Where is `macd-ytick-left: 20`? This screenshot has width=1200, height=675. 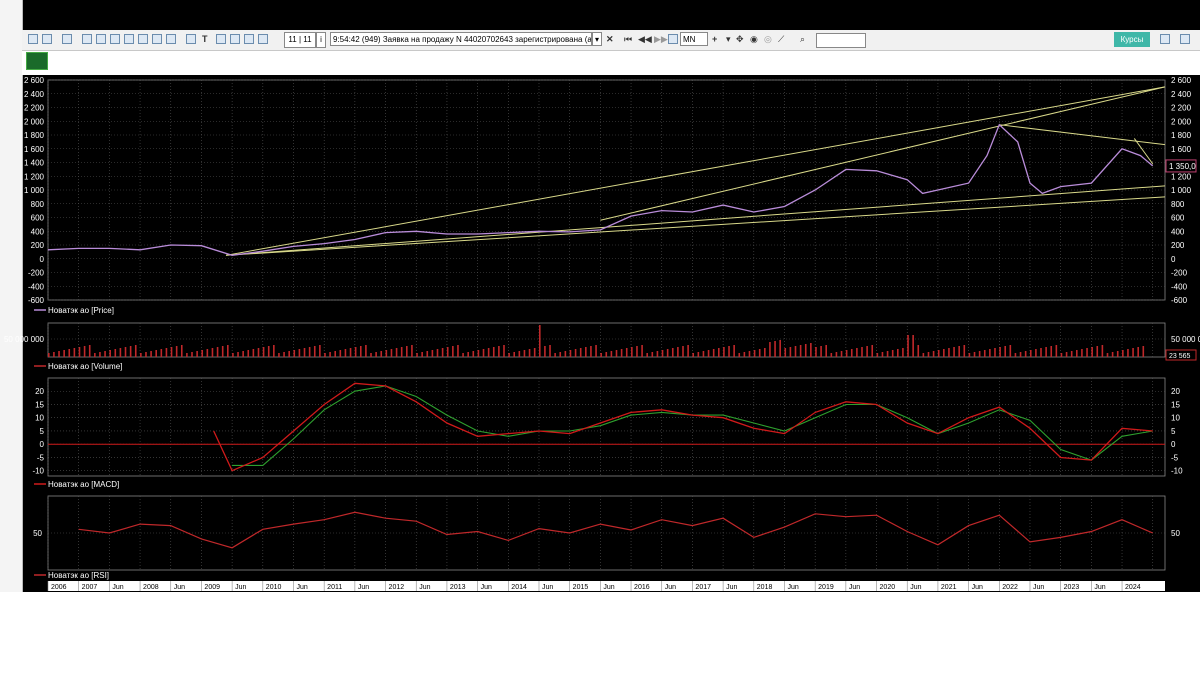
macd-ytick-left: 20 is located at coordinates (39, 391).